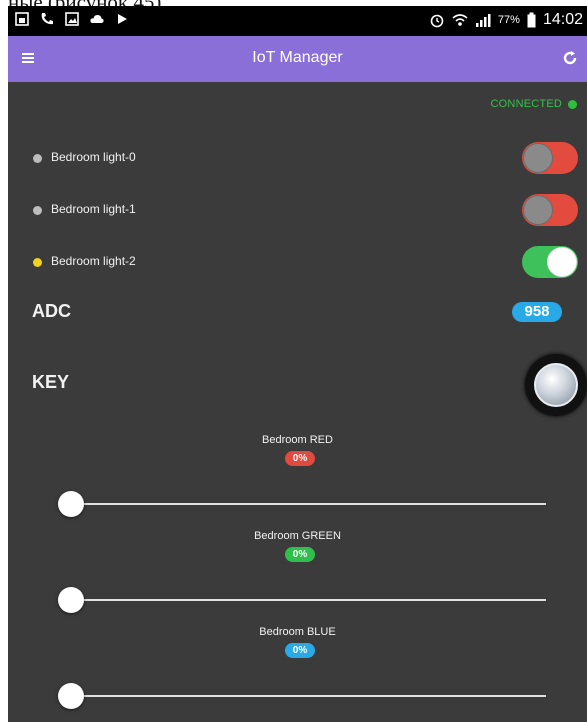 The height and width of the screenshot is (722, 587). I want to click on image-icon, so click(72, 19).